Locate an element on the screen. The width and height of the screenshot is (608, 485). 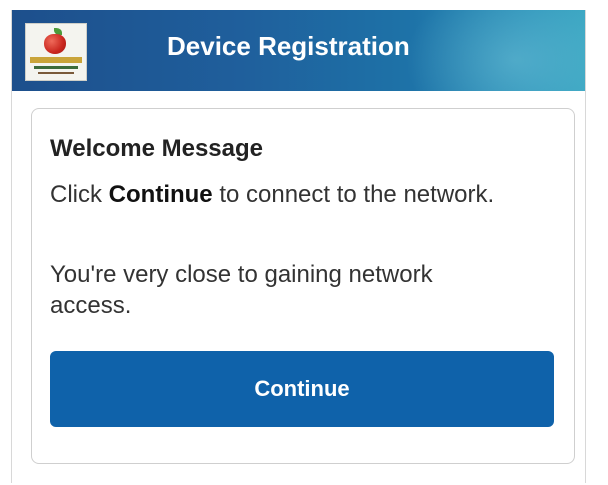
logo-banner is located at coordinates (56, 60).